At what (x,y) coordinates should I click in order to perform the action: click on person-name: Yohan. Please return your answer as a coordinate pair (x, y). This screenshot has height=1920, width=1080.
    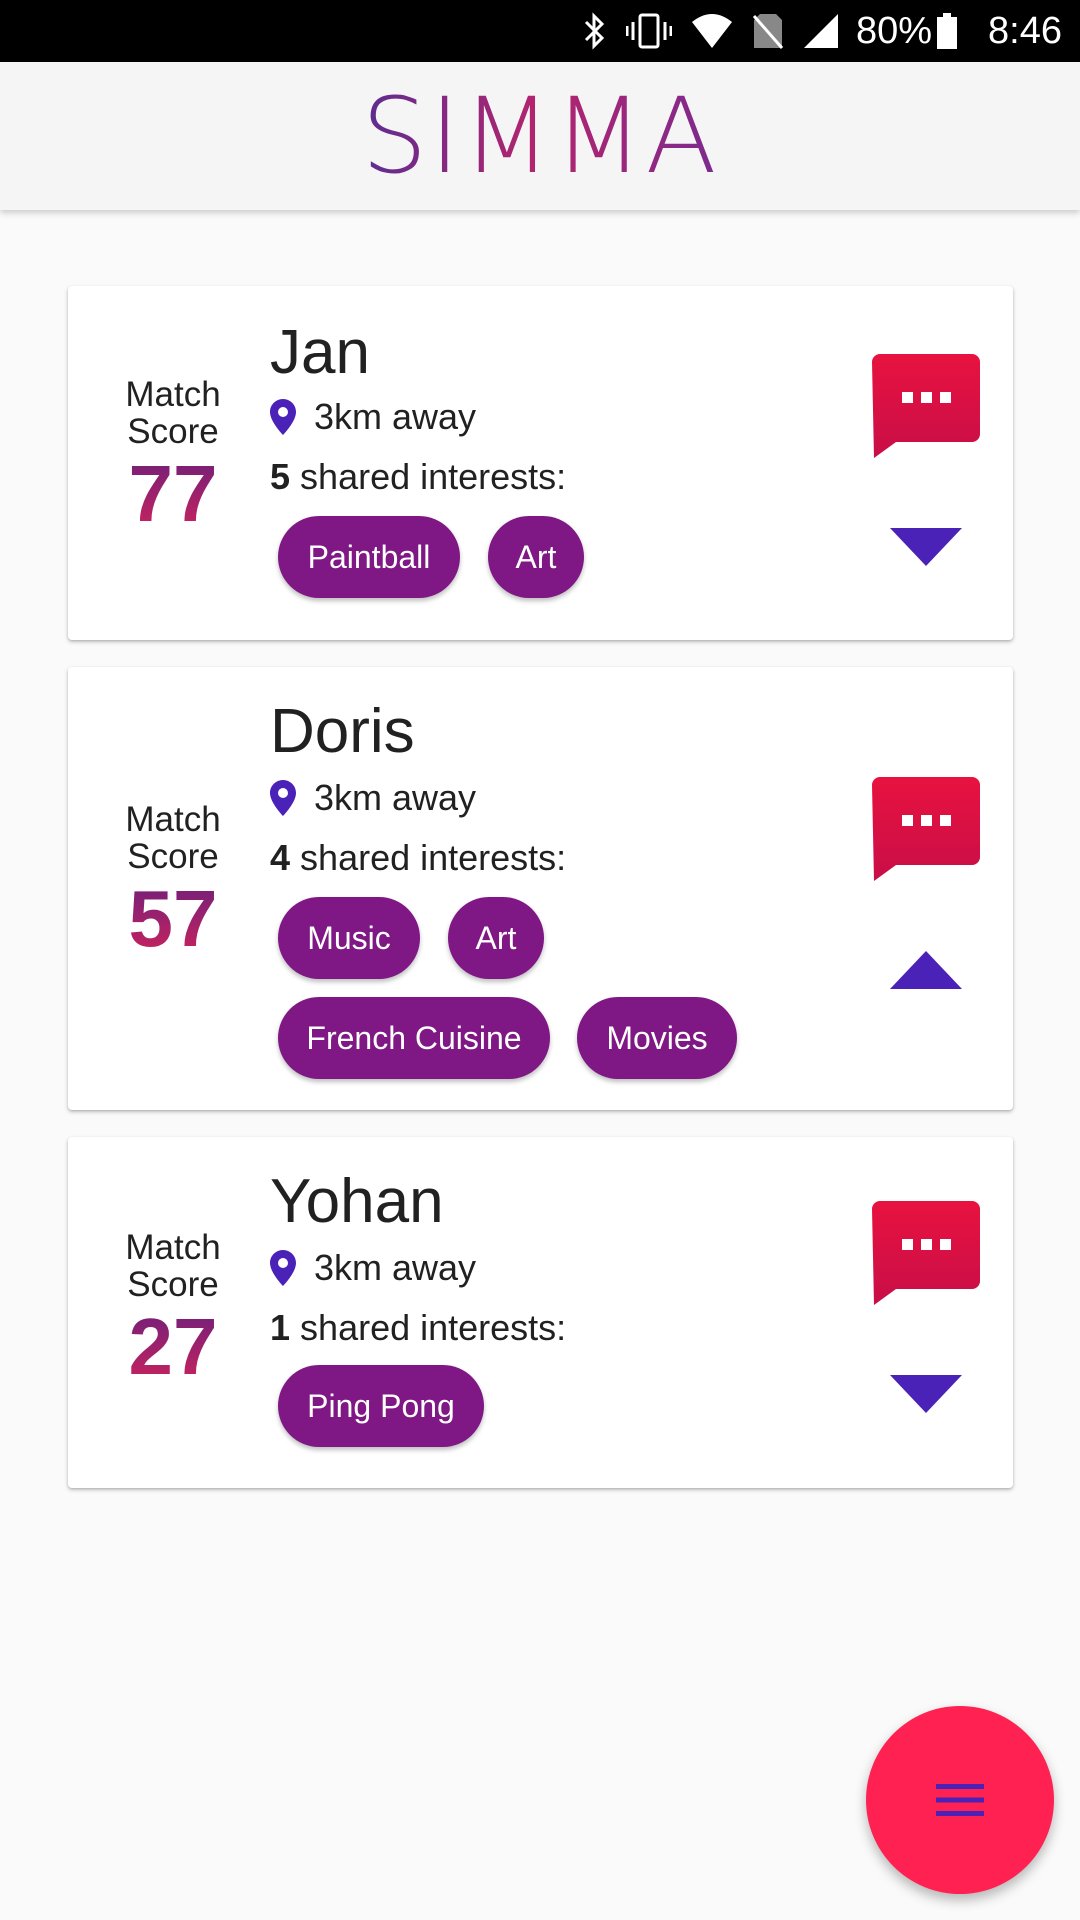
    Looking at the image, I should click on (357, 1201).